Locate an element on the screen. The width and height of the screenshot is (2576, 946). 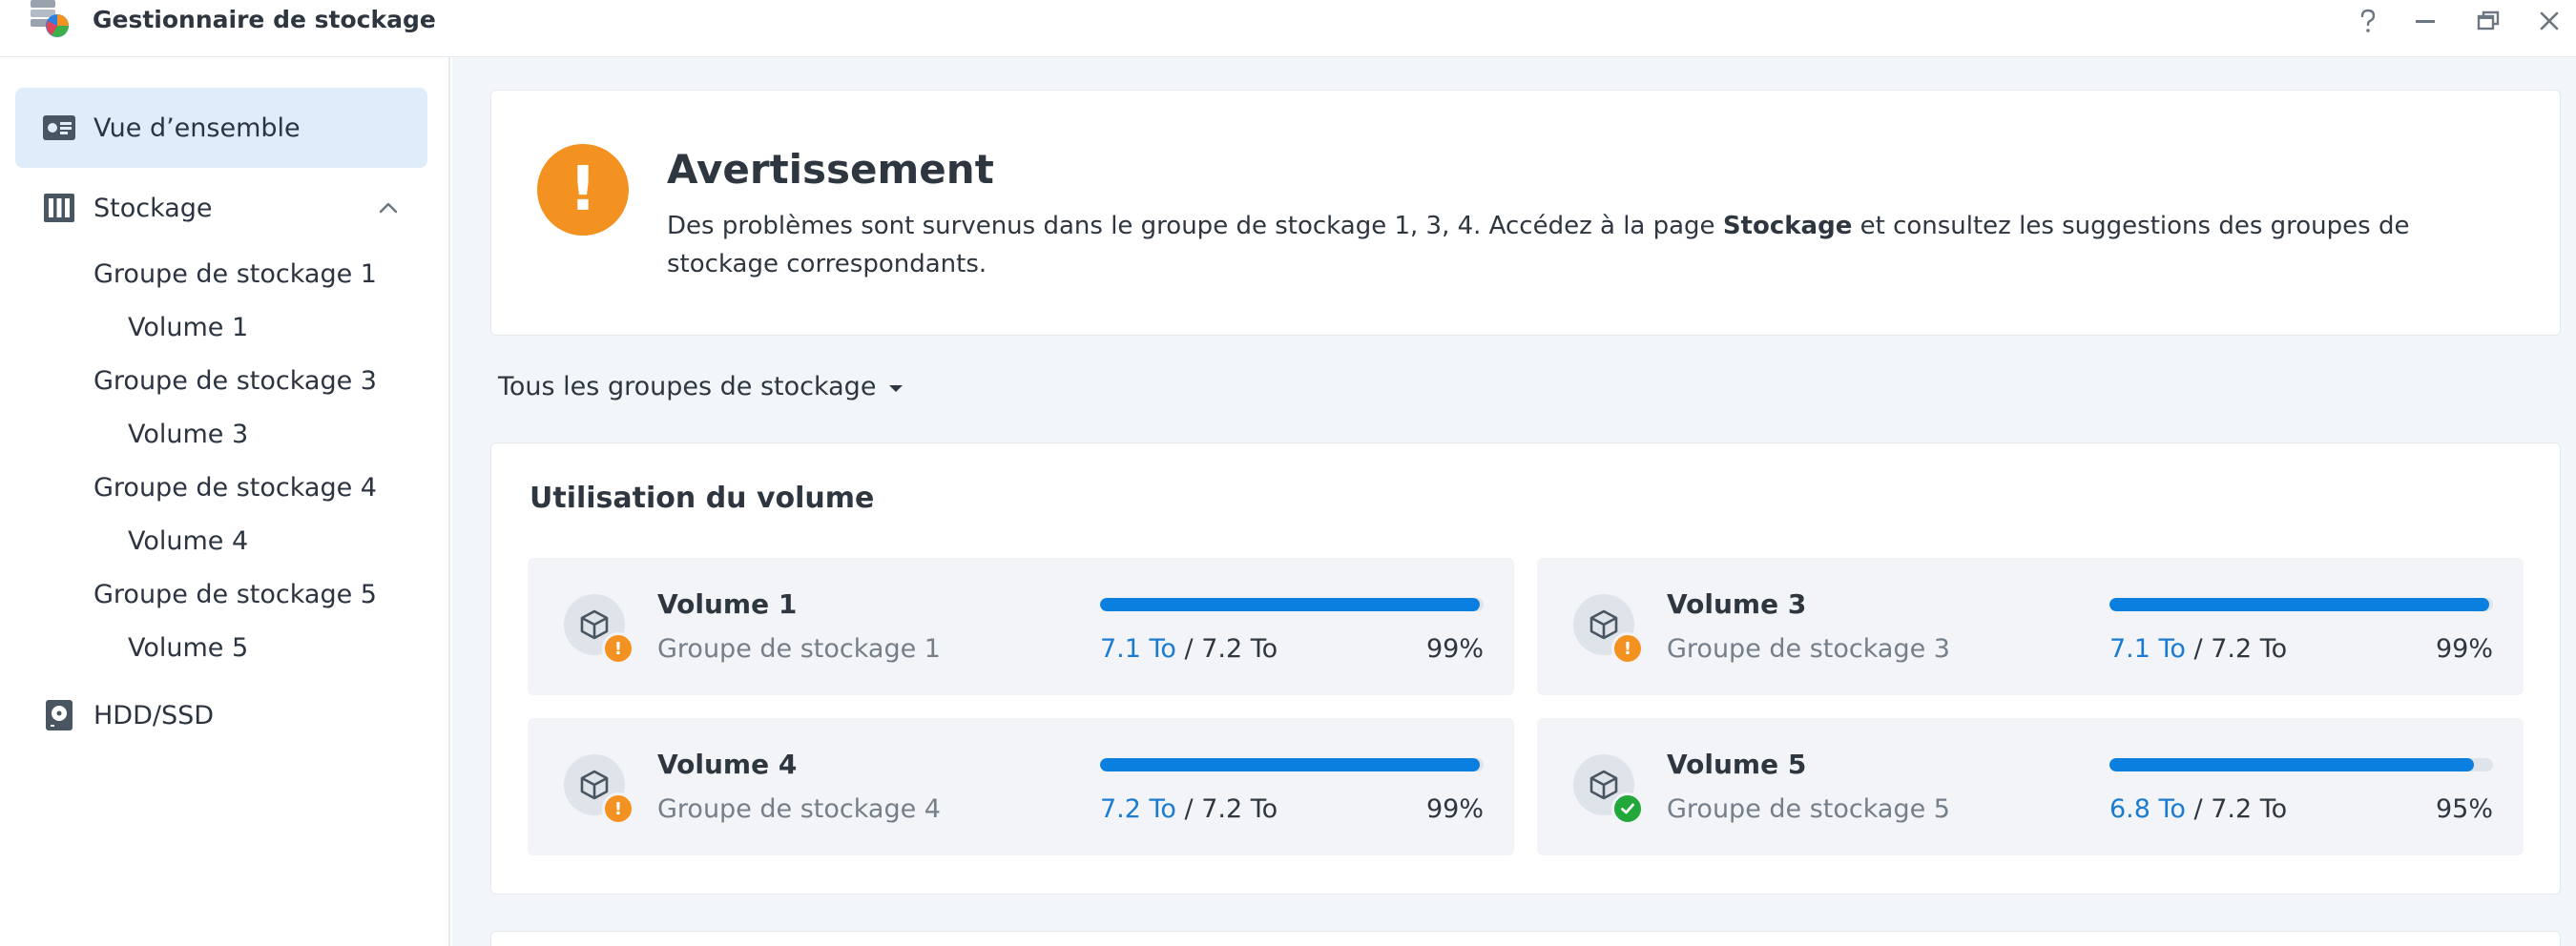
sidebar-item-label: Stockage is located at coordinates (153, 208).